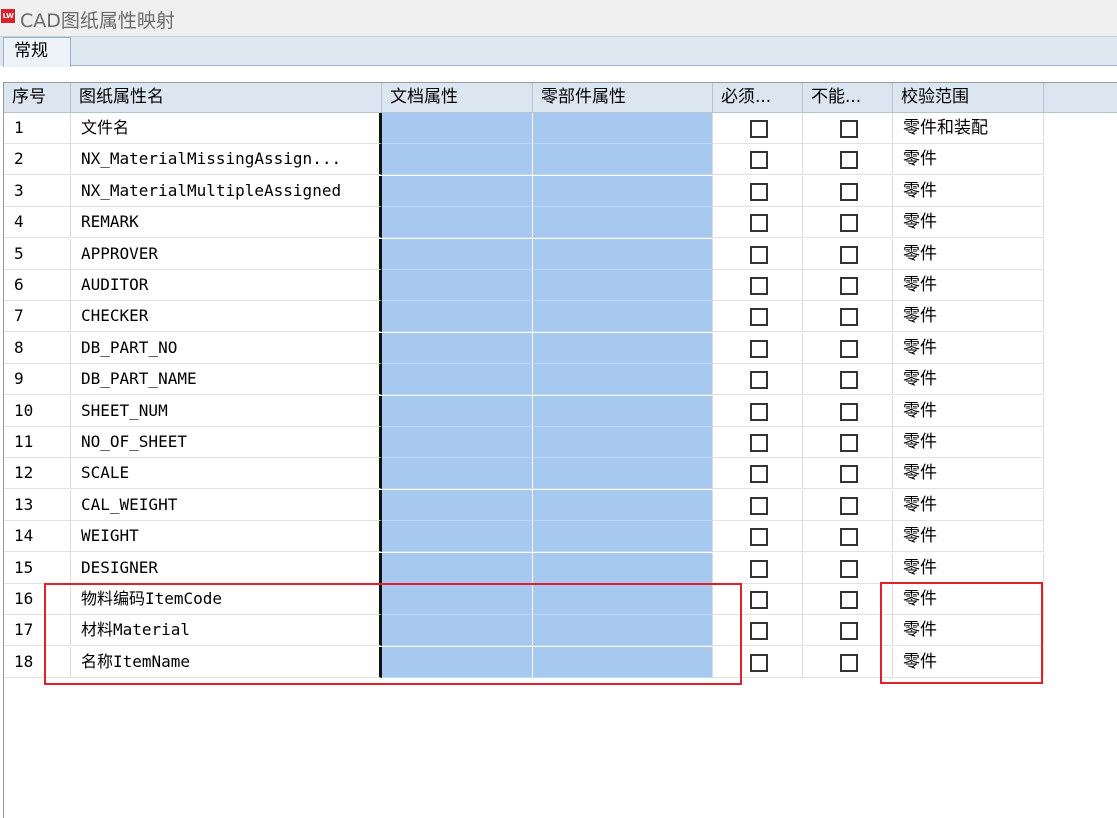  What do you see at coordinates (226, 317) in the screenshot?
I see `row-drawing-attr-name: CHECKER` at bounding box center [226, 317].